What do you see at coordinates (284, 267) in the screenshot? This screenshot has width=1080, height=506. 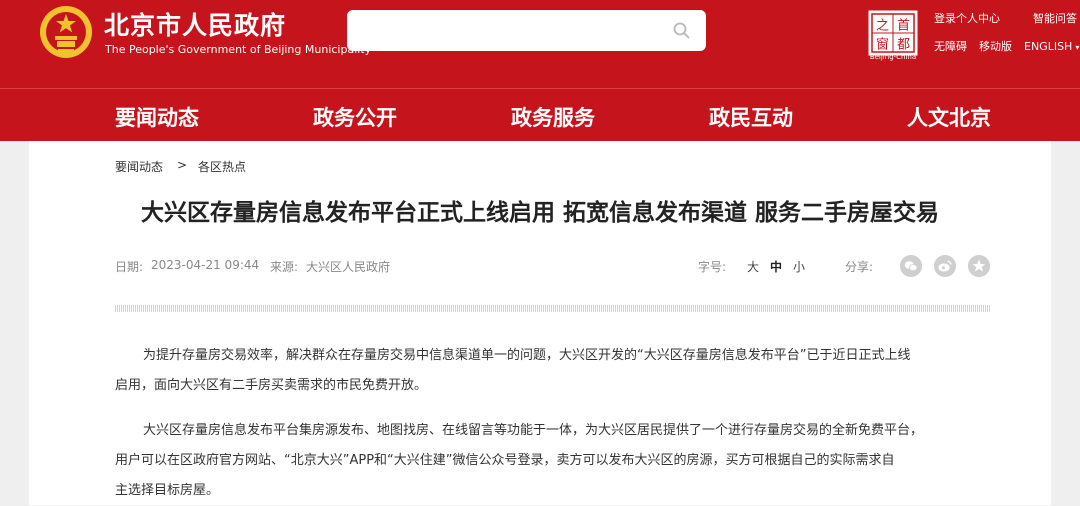 I see `source-label: 来源:` at bounding box center [284, 267].